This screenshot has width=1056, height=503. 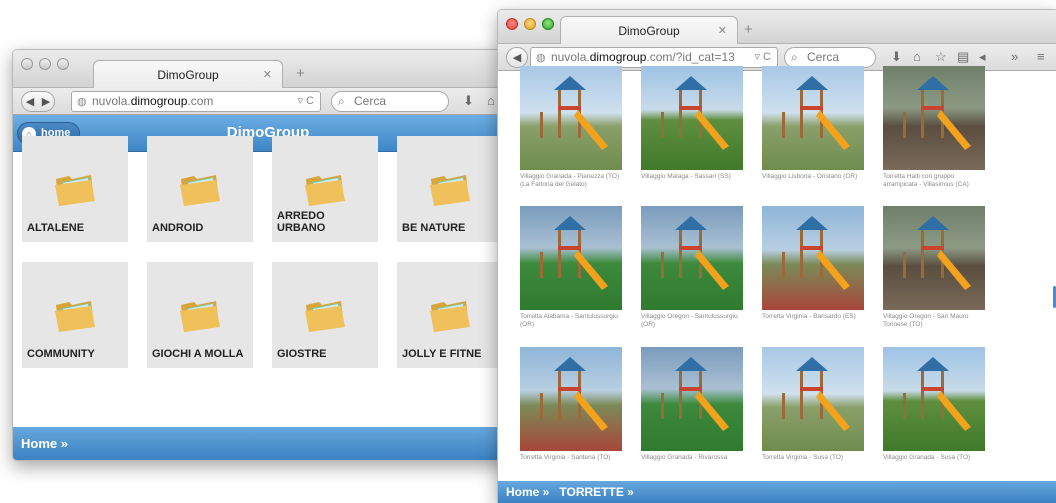 I want to click on folder-tile: ARREDO URBANO, so click(x=325, y=189).